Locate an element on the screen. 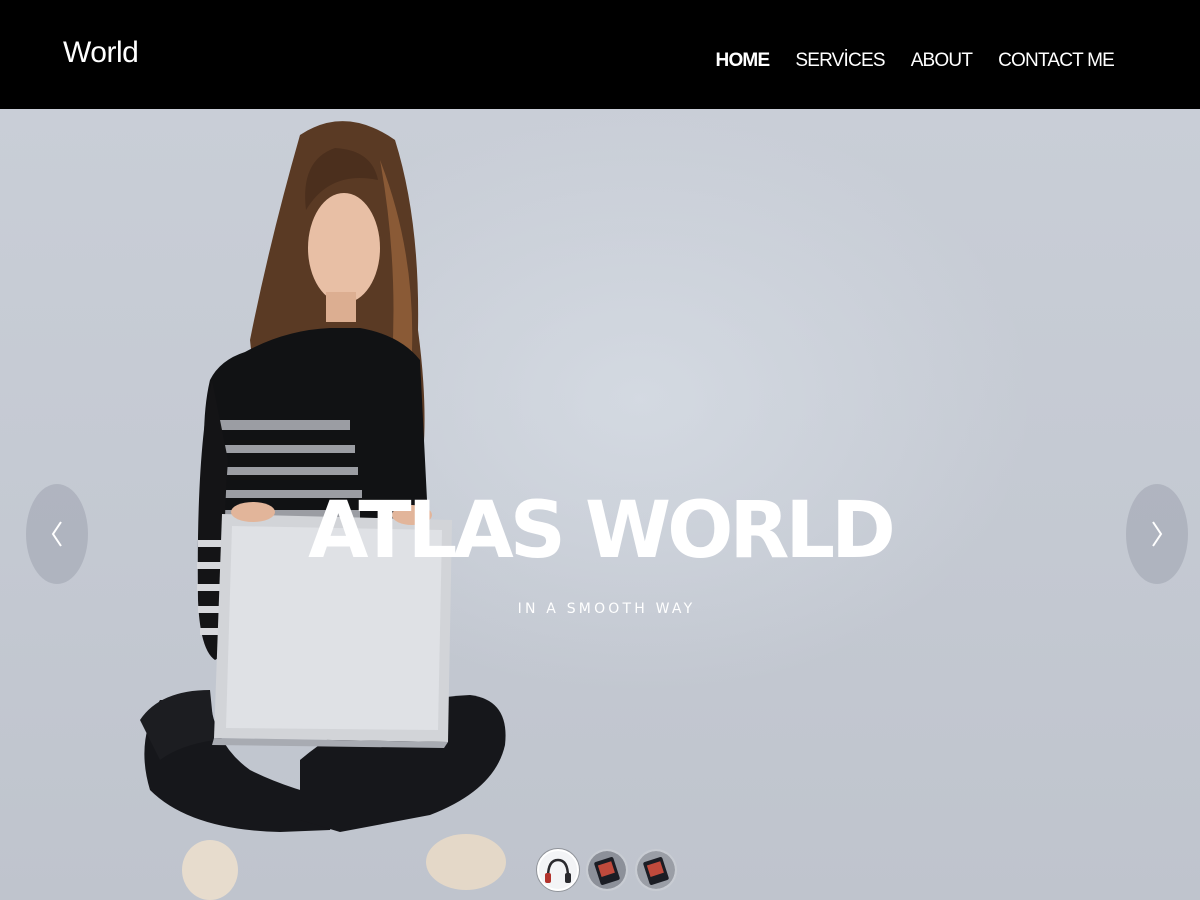 The width and height of the screenshot is (1200, 900). nav-item-contact: CONTACT ME is located at coordinates (1056, 61).